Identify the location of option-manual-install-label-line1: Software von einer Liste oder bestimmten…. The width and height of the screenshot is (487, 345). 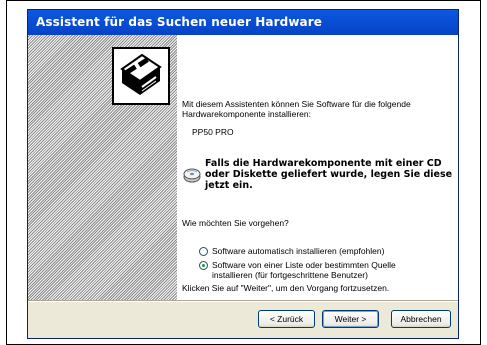
(304, 265).